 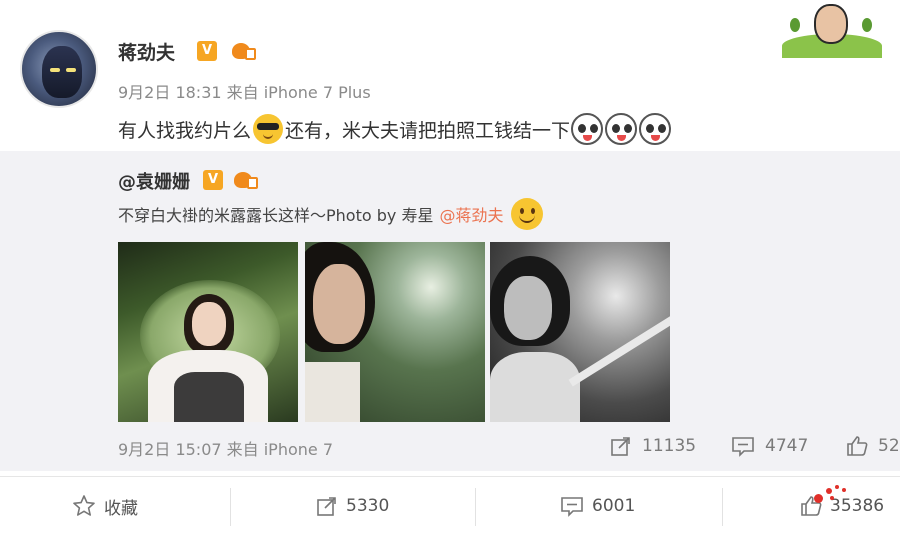 What do you see at coordinates (225, 448) in the screenshot?
I see `repost-meta: 9月2日 15:07 来自 iPhone 7` at bounding box center [225, 448].